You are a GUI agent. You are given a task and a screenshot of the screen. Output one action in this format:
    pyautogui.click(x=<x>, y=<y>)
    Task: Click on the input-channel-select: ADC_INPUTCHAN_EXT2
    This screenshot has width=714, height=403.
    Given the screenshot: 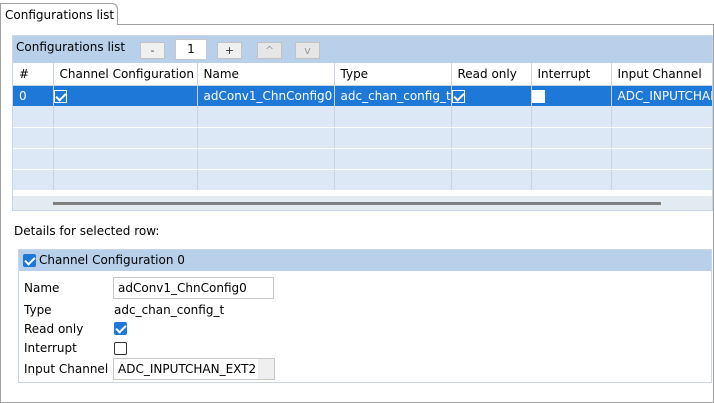 What is the action you would take?
    pyautogui.click(x=194, y=369)
    